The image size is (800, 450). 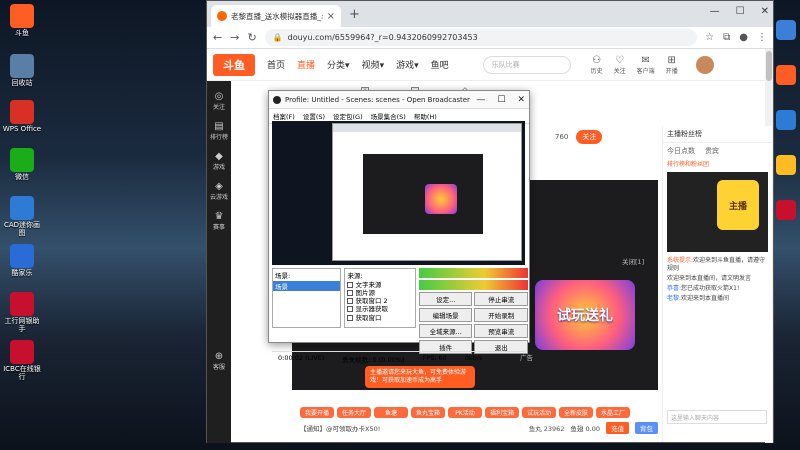 What do you see at coordinates (502, 412) in the screenshot?
I see `gift-item: 福利宝箱` at bounding box center [502, 412].